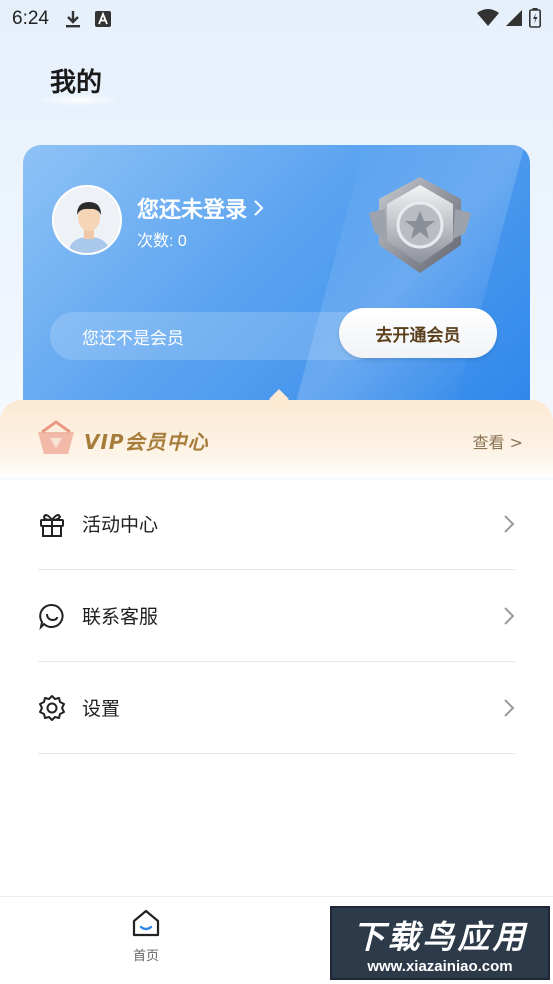  What do you see at coordinates (120, 617) in the screenshot?
I see `menu-label: 联系客服` at bounding box center [120, 617].